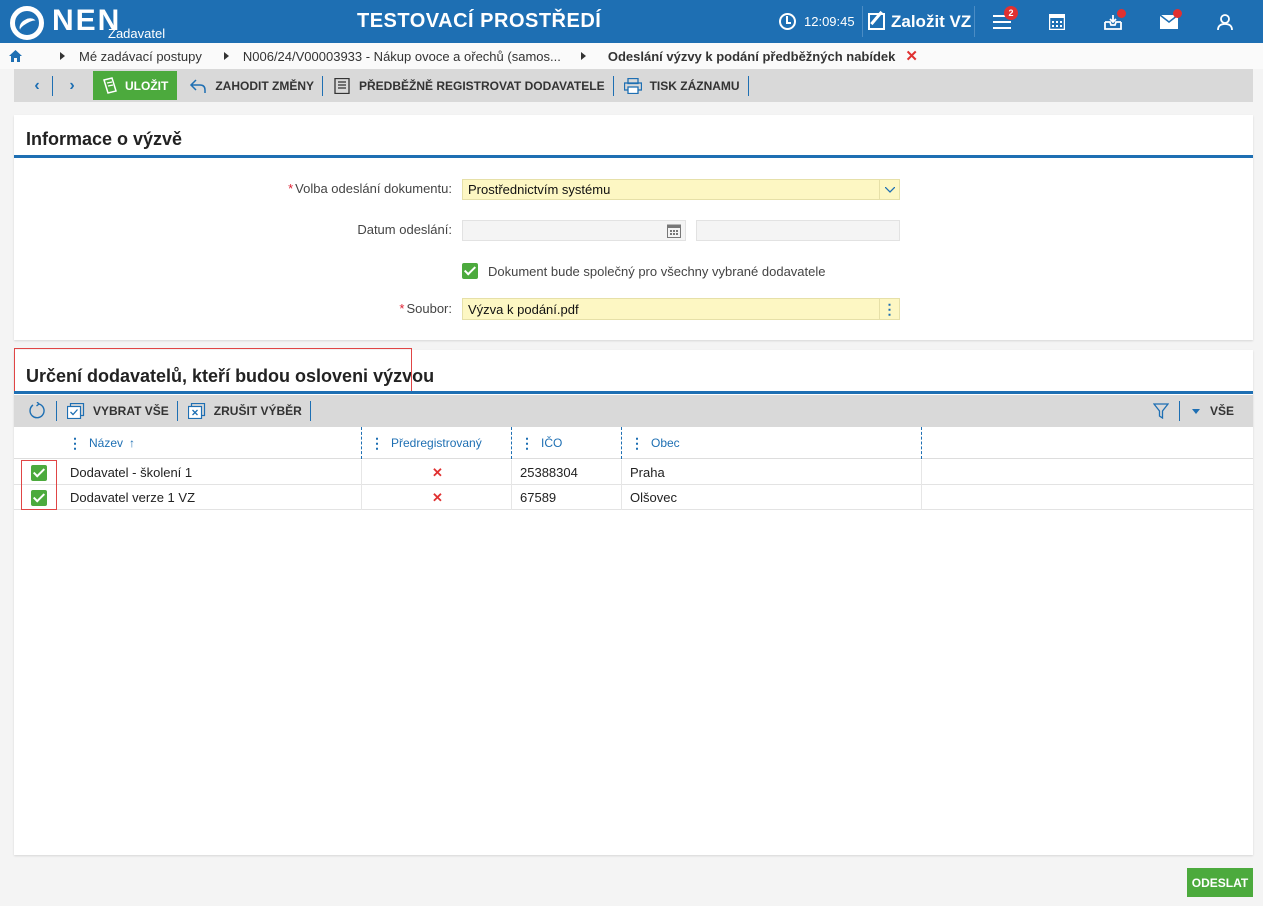 The width and height of the screenshot is (1263, 906). I want to click on document-list-icon, so click(342, 85).